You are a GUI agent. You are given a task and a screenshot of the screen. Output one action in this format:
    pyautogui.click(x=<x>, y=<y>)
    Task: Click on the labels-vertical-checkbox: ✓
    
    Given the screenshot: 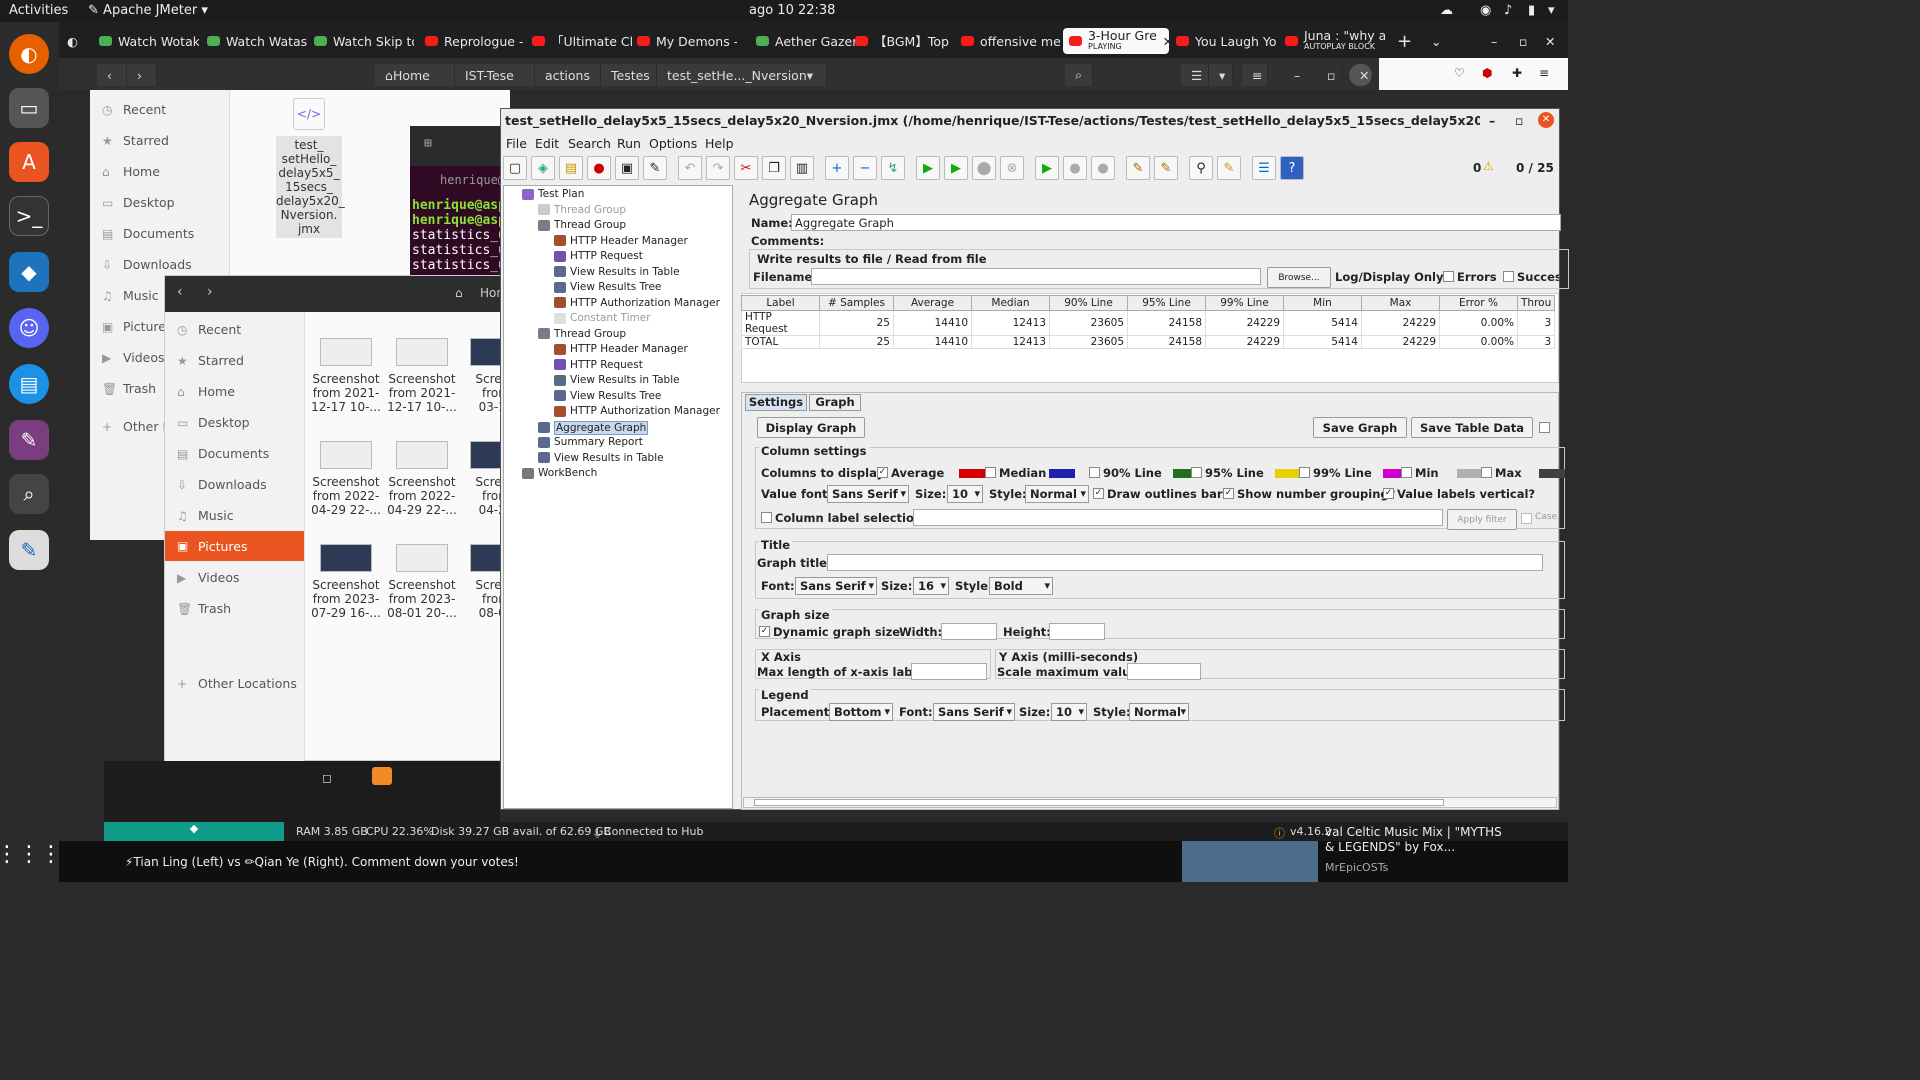 What is the action you would take?
    pyautogui.click(x=1388, y=493)
    